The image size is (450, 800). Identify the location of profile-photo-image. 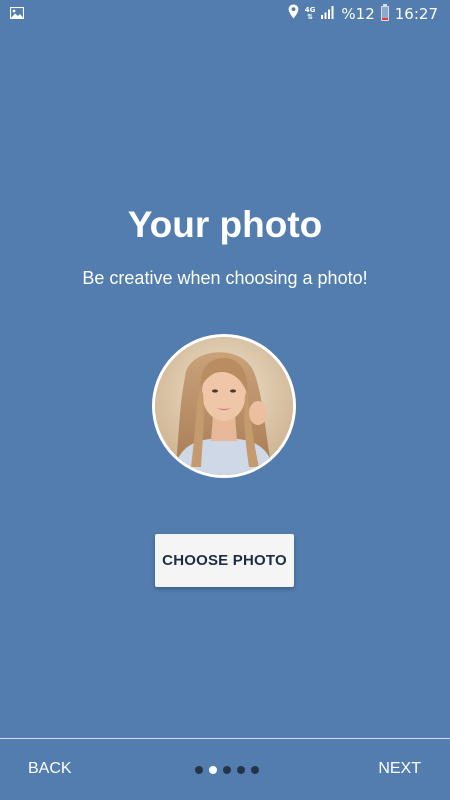
(224, 406).